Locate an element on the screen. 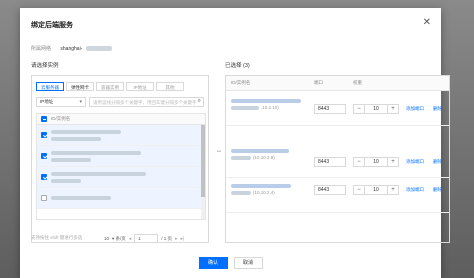  list-header: ID/实例名 is located at coordinates (121, 119).